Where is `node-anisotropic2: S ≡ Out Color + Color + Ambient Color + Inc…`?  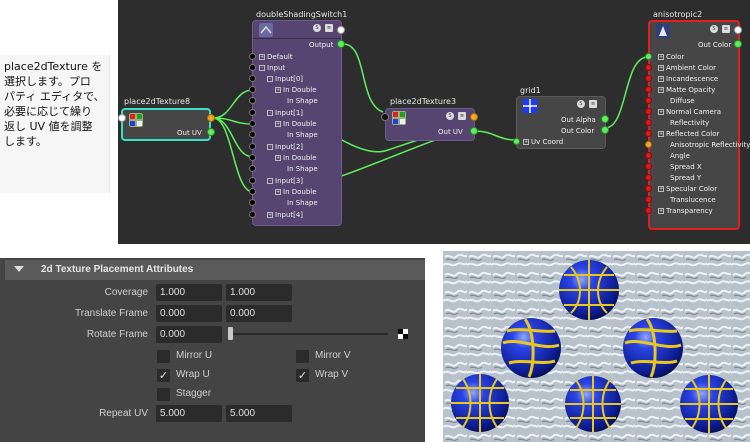
node-anisotropic2: S ≡ Out Color + Color + Ambient Color + Inc… is located at coordinates (697, 125).